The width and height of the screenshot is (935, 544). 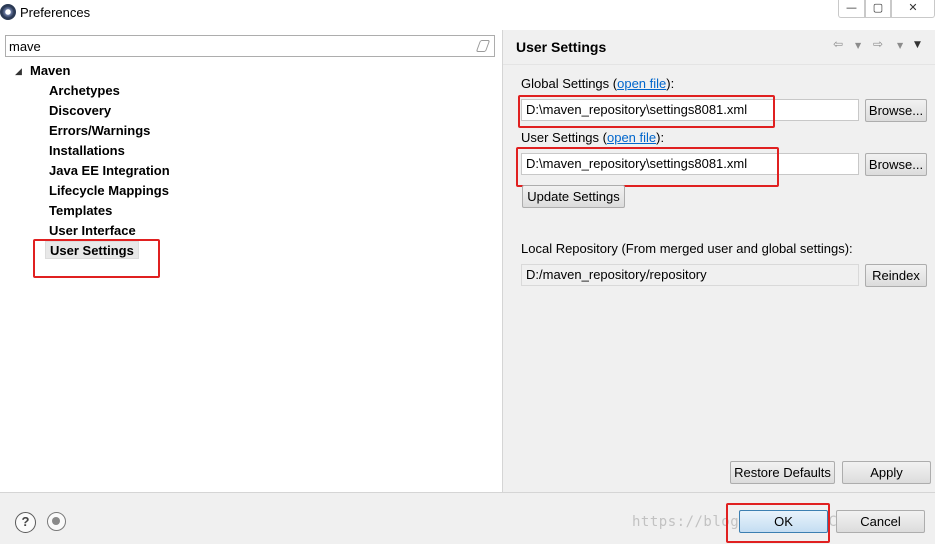 I want to click on tree-item-maven: ◢ Maven, so click(x=42, y=72).